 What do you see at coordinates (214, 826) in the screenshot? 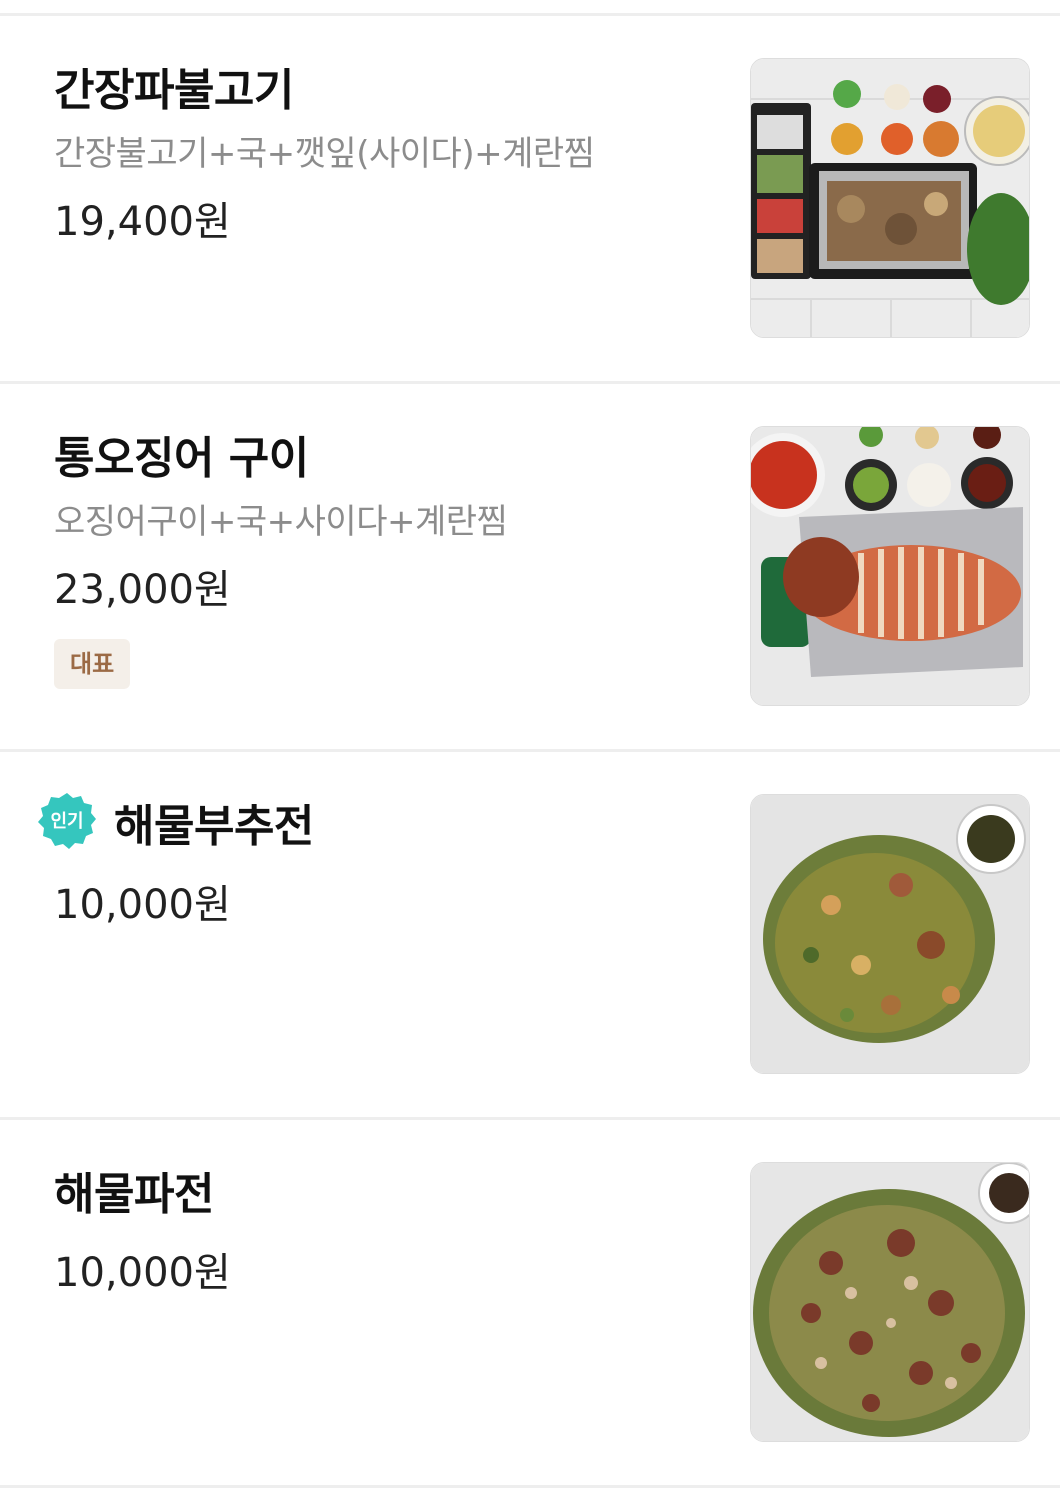
I see `menu-item-name: 해물부추전` at bounding box center [214, 826].